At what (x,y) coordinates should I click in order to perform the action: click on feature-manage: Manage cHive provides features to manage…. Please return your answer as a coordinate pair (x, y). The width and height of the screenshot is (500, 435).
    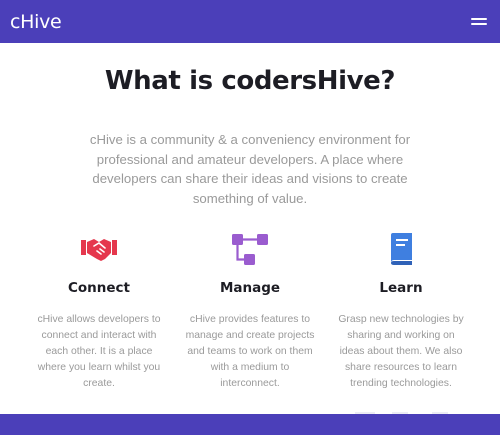
    Looking at the image, I should click on (250, 312).